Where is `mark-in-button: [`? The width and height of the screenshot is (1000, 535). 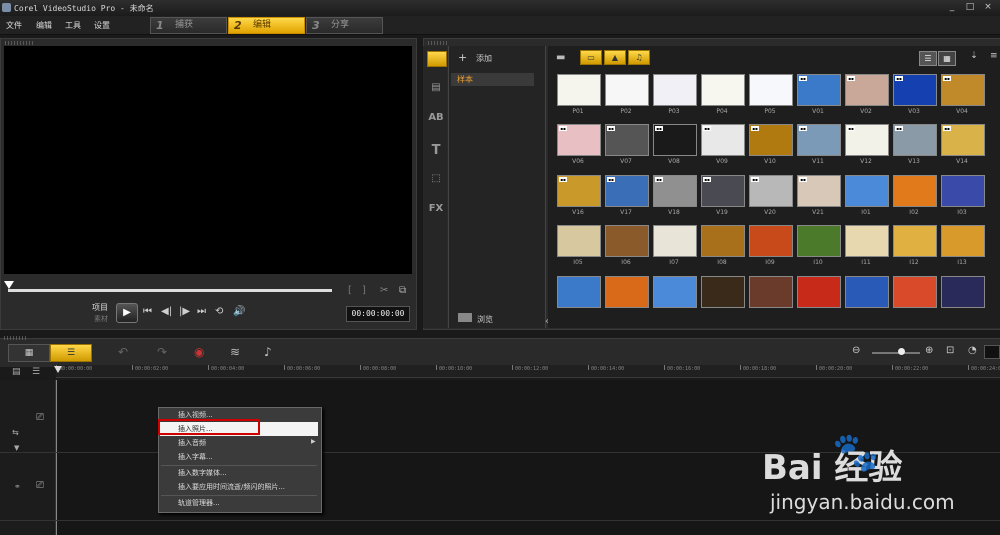
mark-in-button: [ is located at coordinates (350, 290).